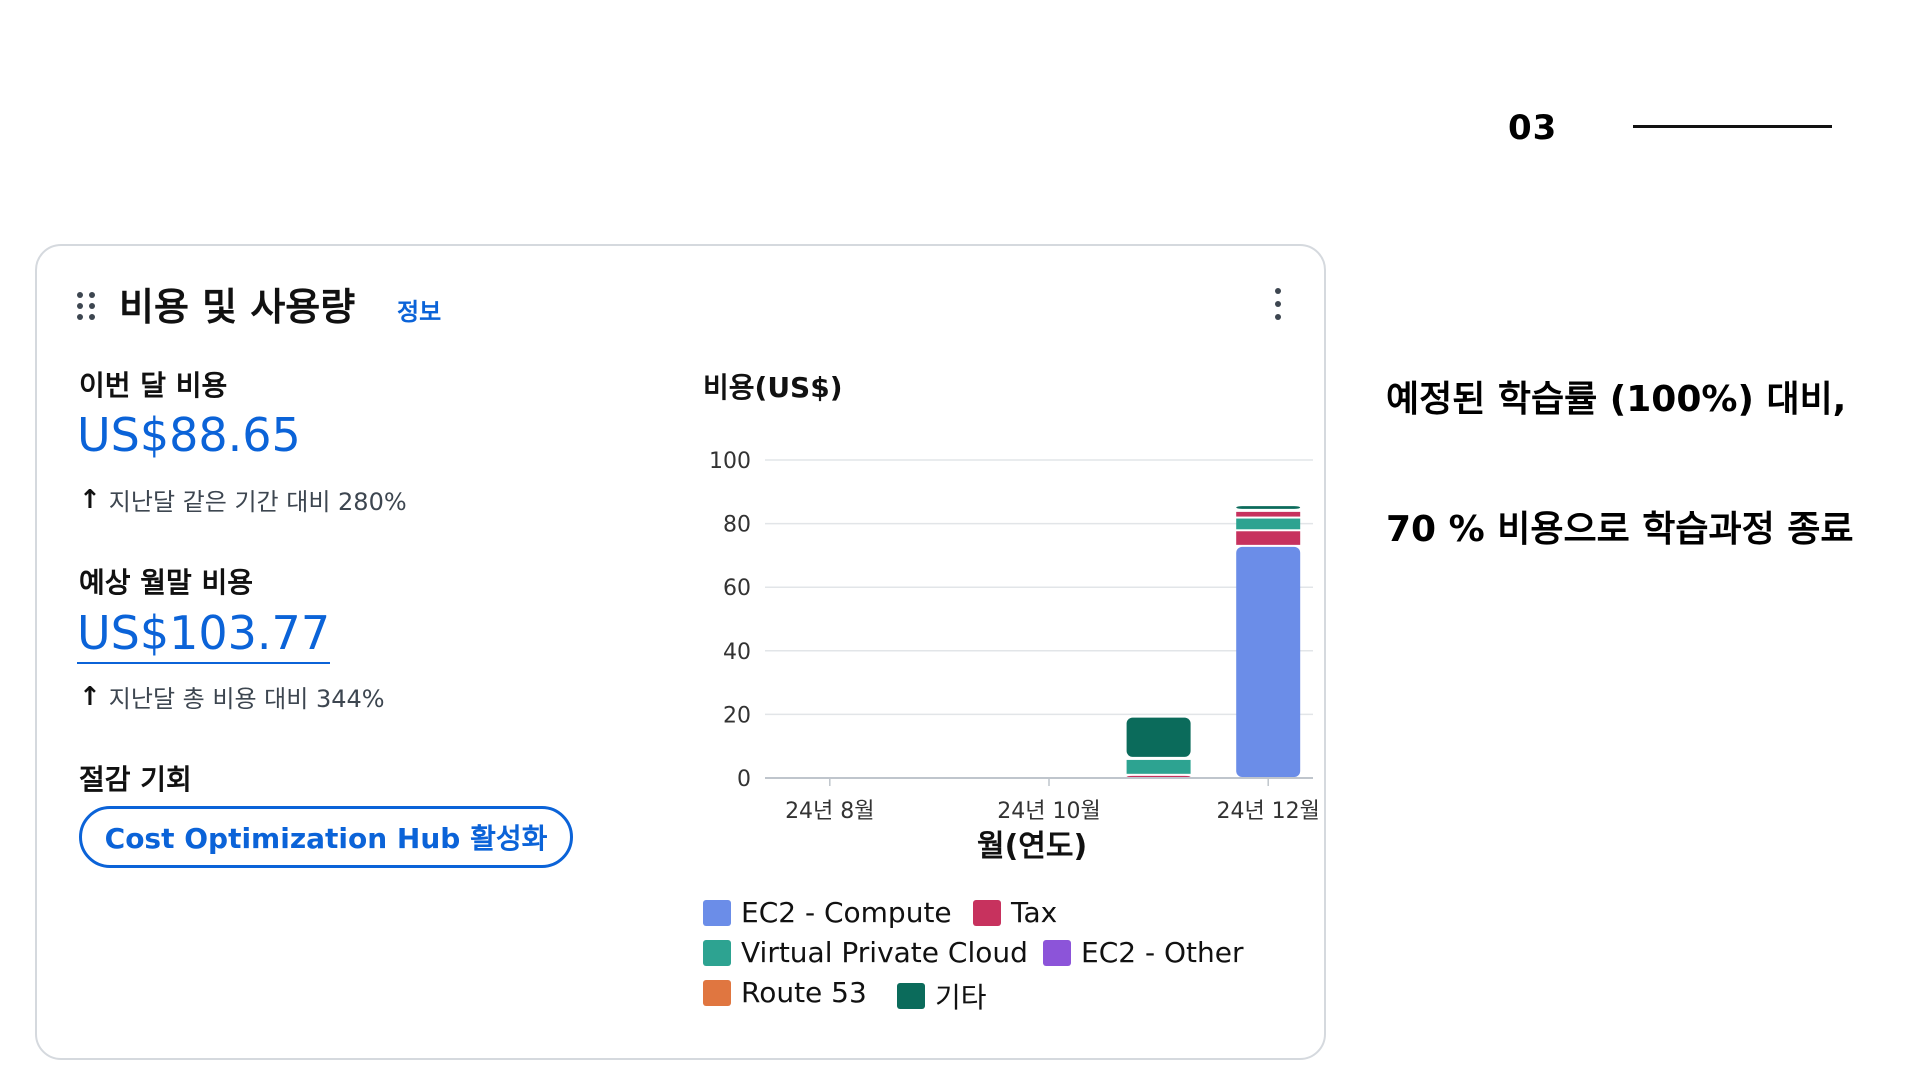 This screenshot has height=1080, width=1920. Describe the element at coordinates (846, 912) in the screenshot. I see `legend-label: EC2 - Compute` at that location.